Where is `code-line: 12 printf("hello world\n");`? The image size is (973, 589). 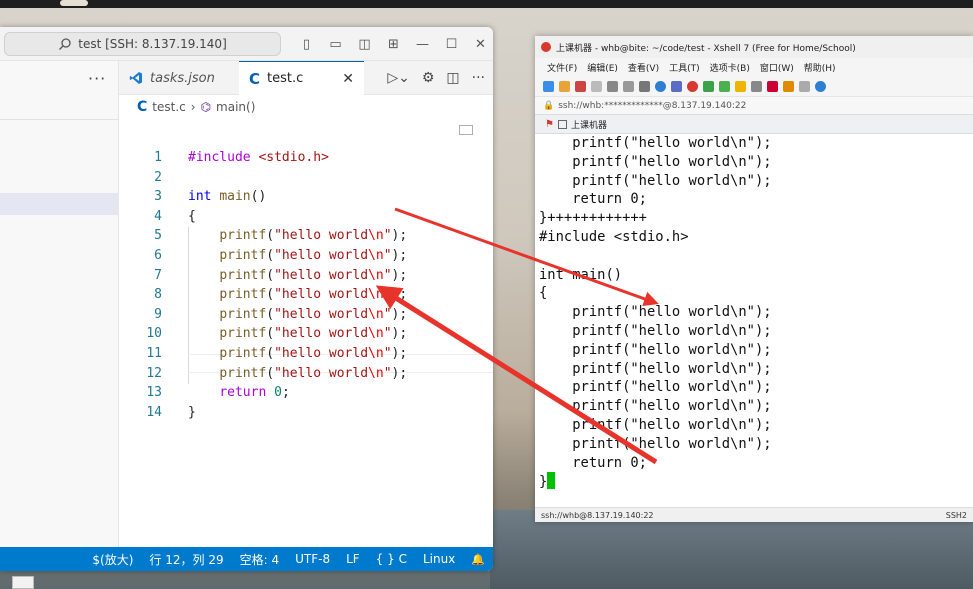 code-line: 12 printf("hello world\n"); is located at coordinates (306, 374).